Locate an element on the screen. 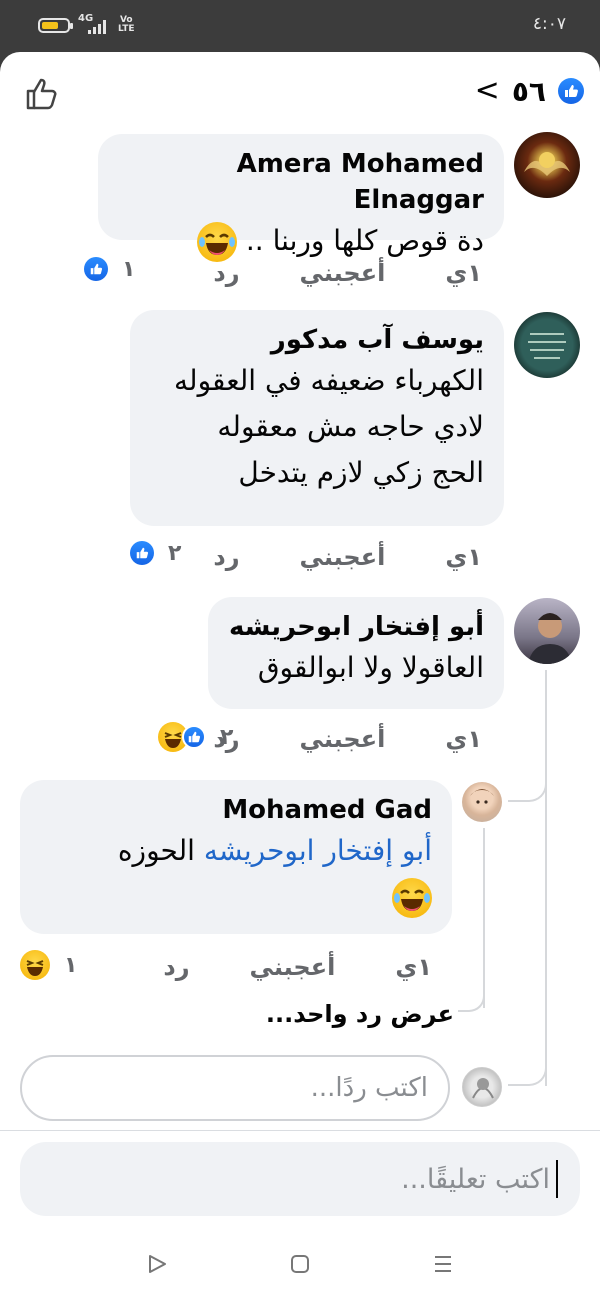 Image resolution: width=600 pixels, height=1300 pixels. recents-nav-icon is located at coordinates (443, 1264).